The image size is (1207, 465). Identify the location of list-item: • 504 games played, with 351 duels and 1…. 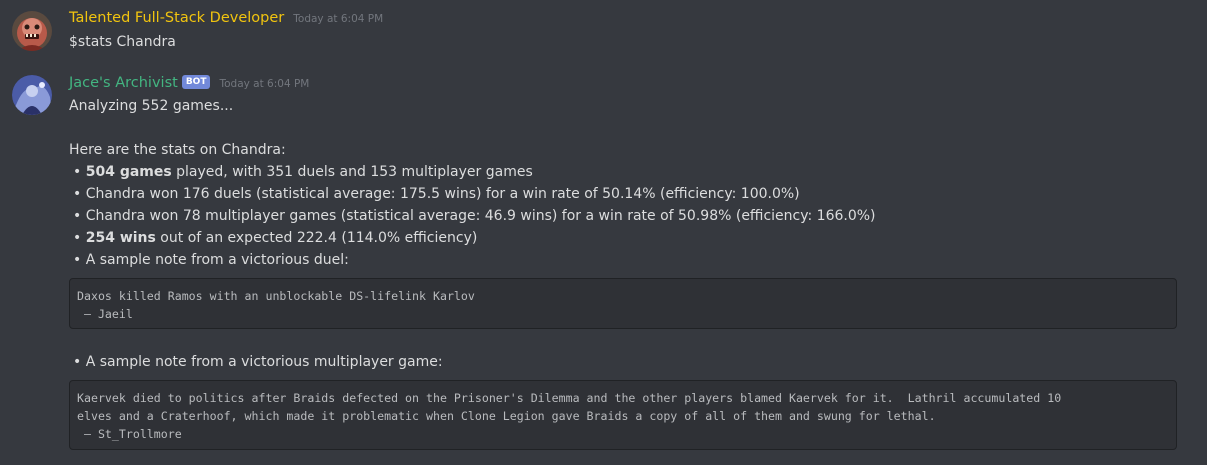
(303, 172).